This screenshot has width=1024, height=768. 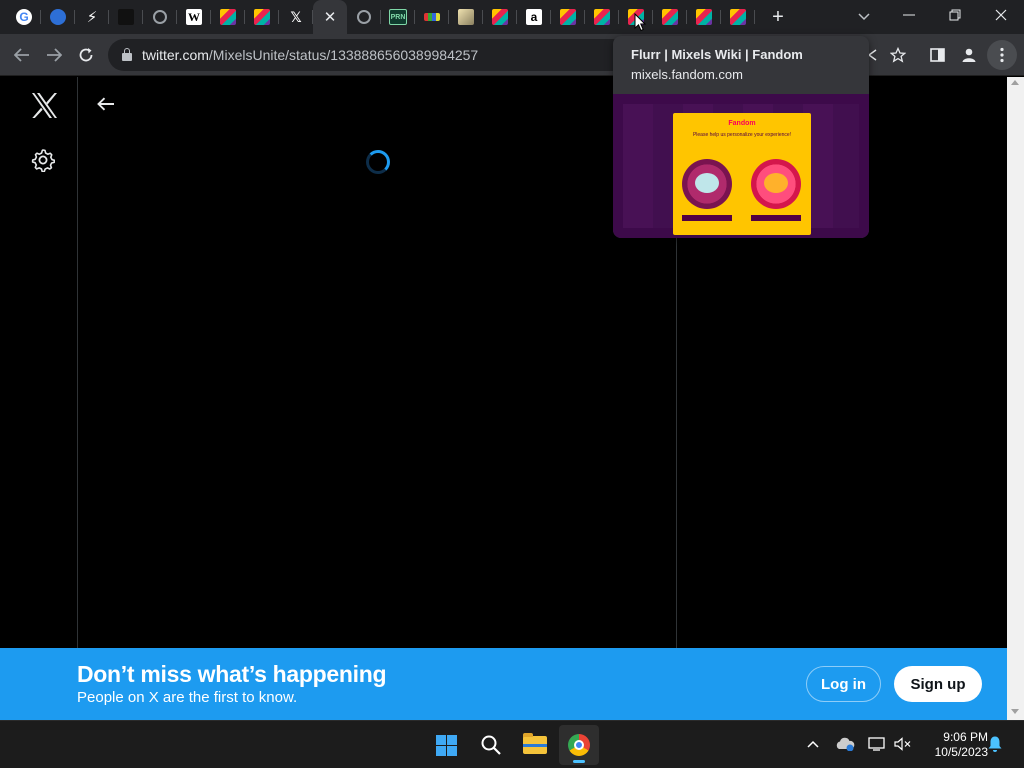 What do you see at coordinates (187, 697) in the screenshot?
I see `banner-subtitle: People on X are the first to know.` at bounding box center [187, 697].